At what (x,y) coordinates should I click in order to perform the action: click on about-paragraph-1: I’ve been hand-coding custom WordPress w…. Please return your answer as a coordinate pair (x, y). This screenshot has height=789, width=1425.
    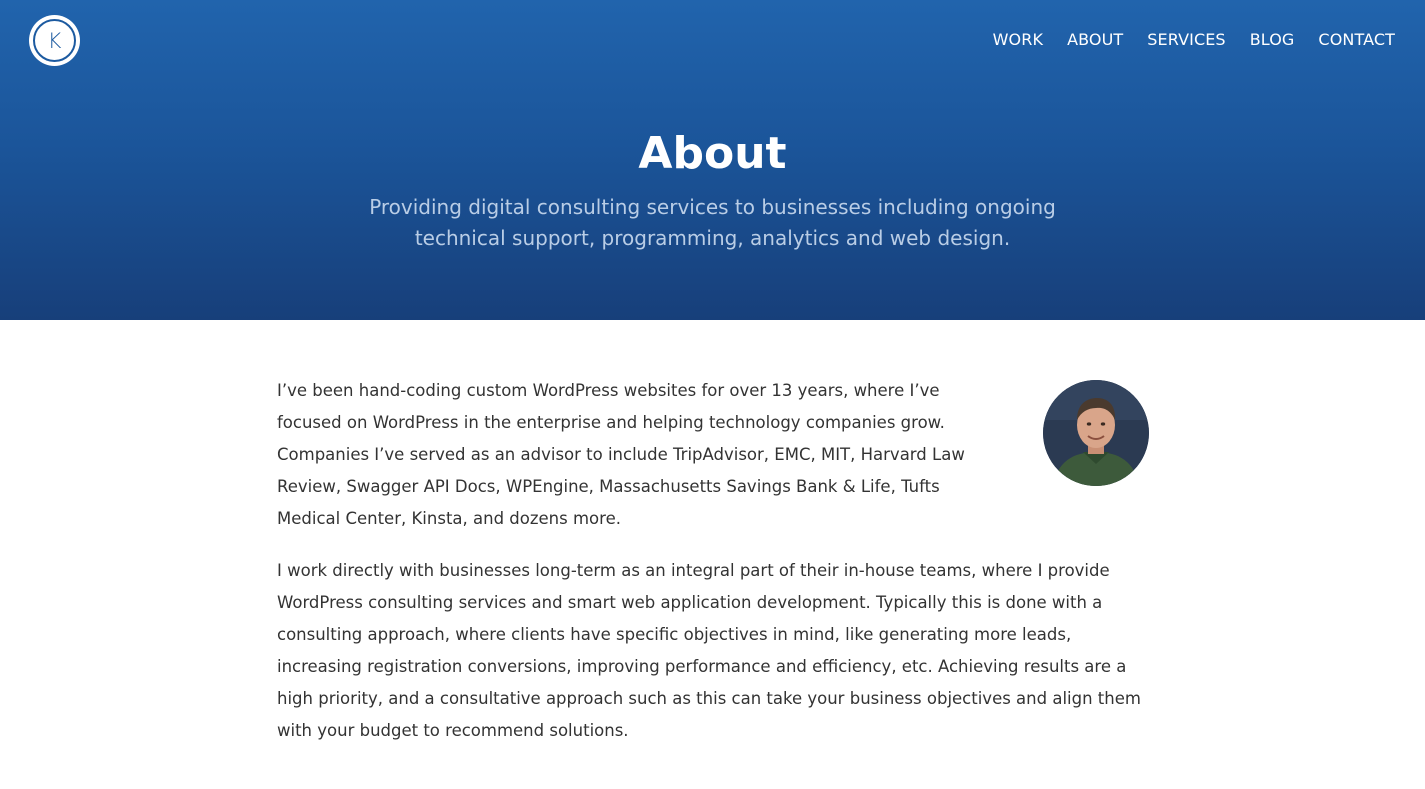
    Looking at the image, I should click on (621, 454).